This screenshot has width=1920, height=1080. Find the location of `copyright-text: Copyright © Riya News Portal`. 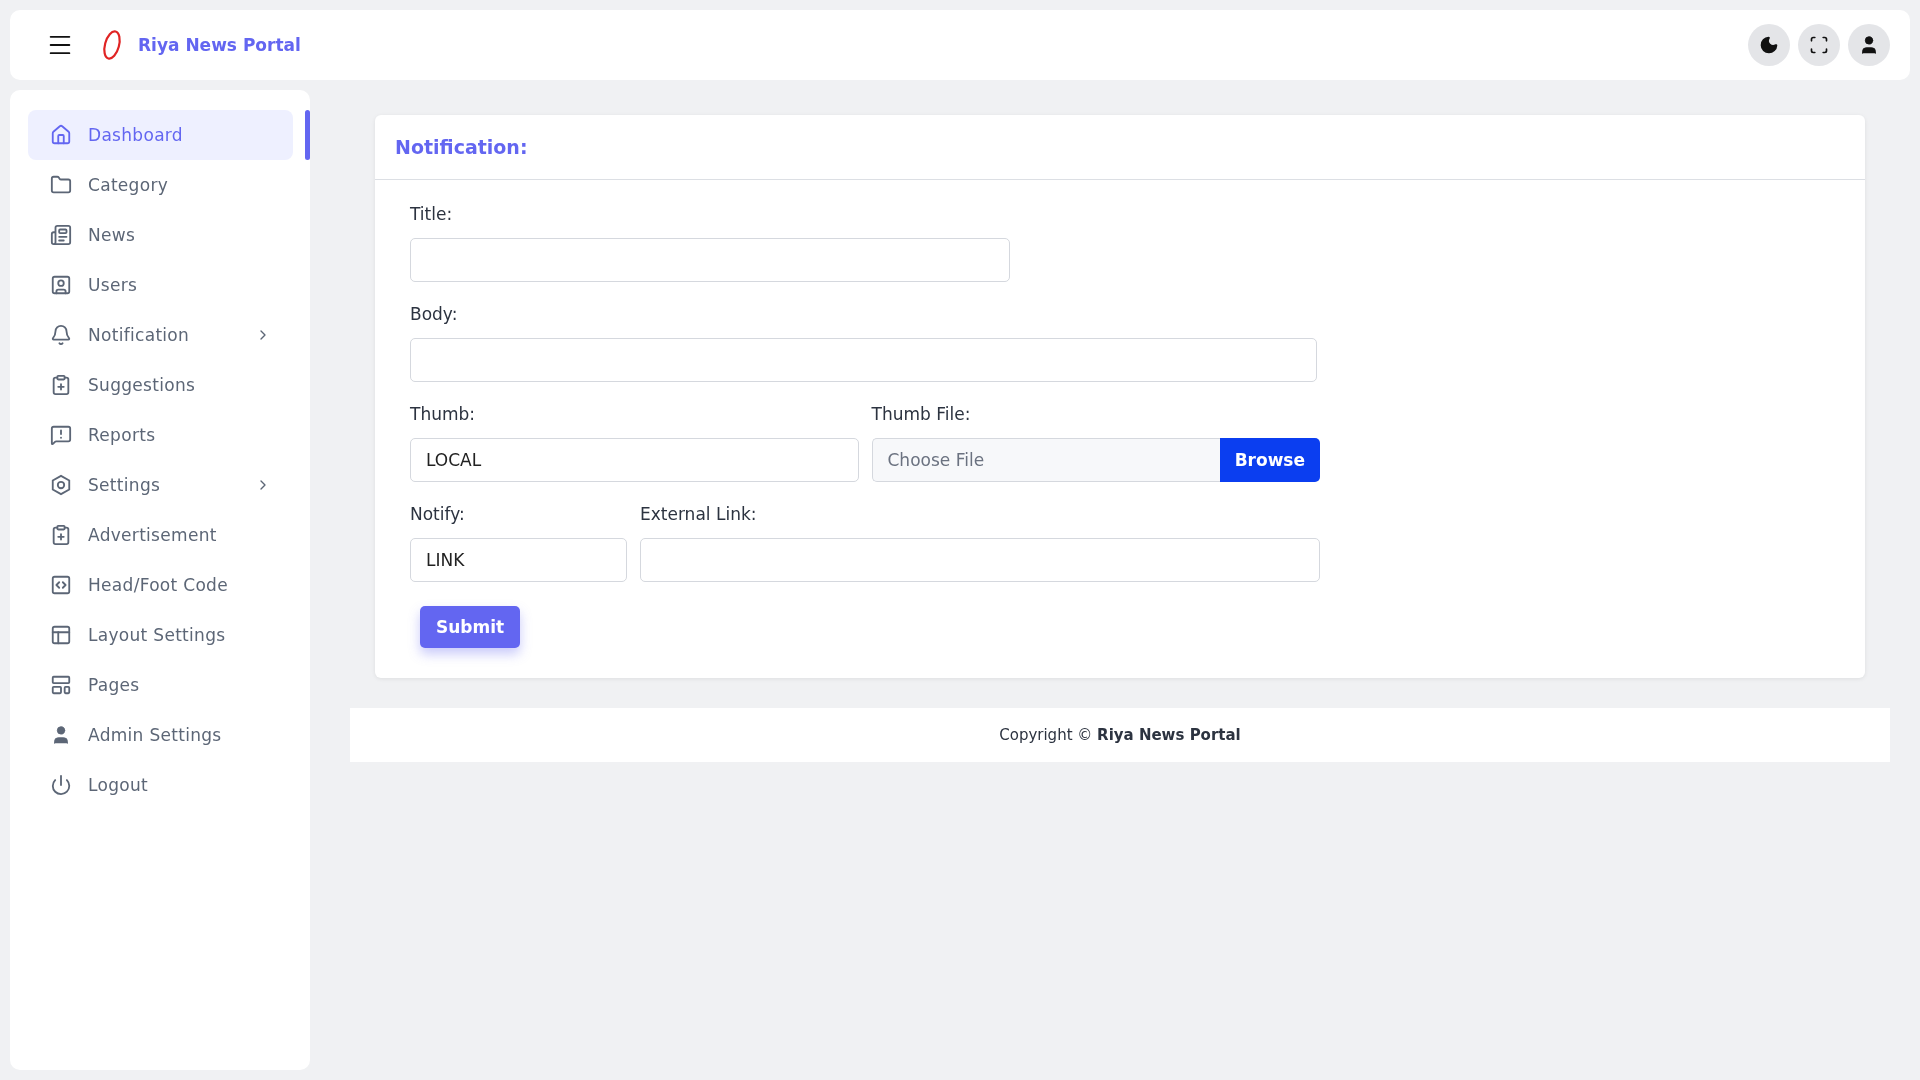

copyright-text: Copyright © Riya News Portal is located at coordinates (1120, 735).